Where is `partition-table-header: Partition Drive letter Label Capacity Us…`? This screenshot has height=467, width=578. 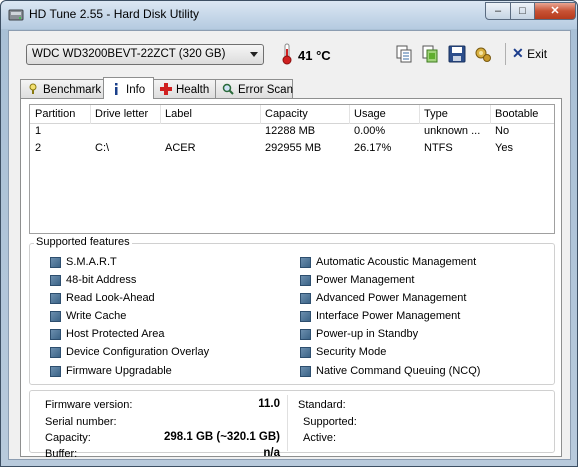 partition-table-header: Partition Drive letter Label Capacity Us… is located at coordinates (292, 114).